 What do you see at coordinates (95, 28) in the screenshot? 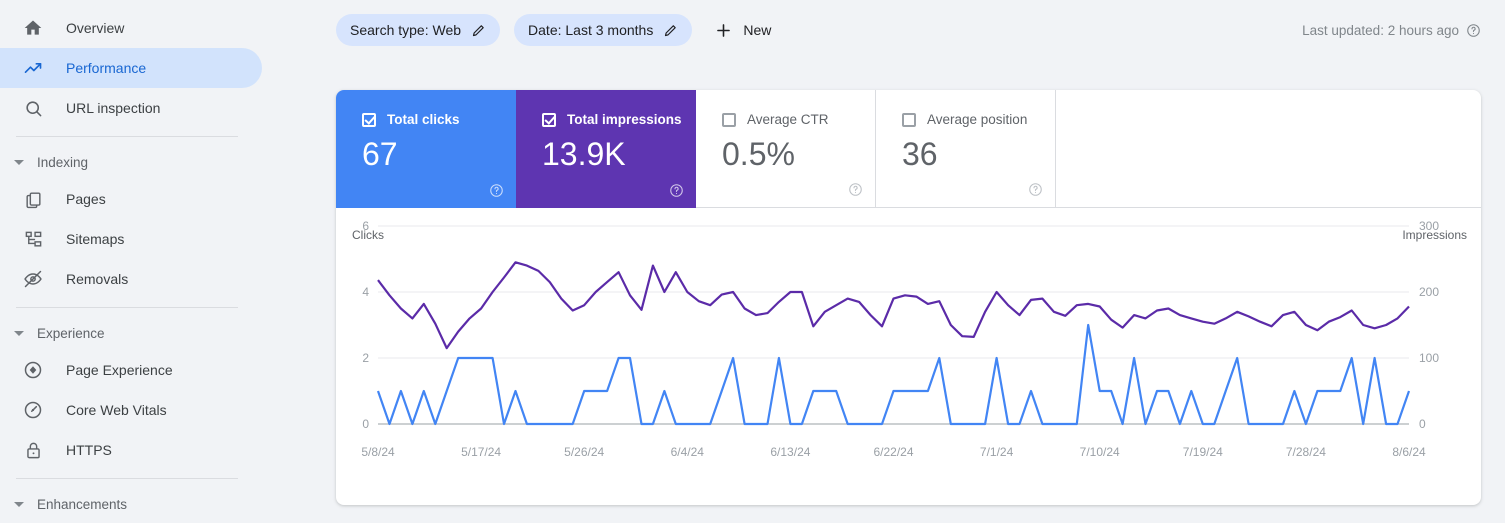
I see `sidebar-item-label: Overview` at bounding box center [95, 28].